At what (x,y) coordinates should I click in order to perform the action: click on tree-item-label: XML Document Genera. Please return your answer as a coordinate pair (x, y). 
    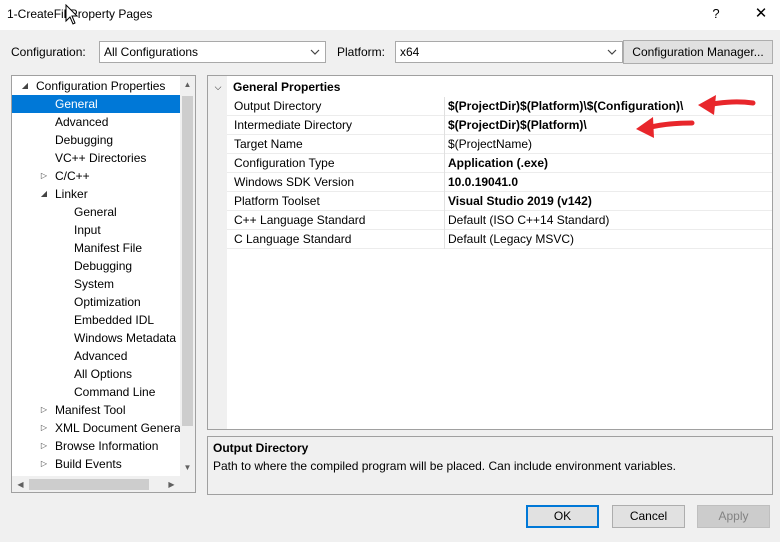
    Looking at the image, I should click on (118, 428).